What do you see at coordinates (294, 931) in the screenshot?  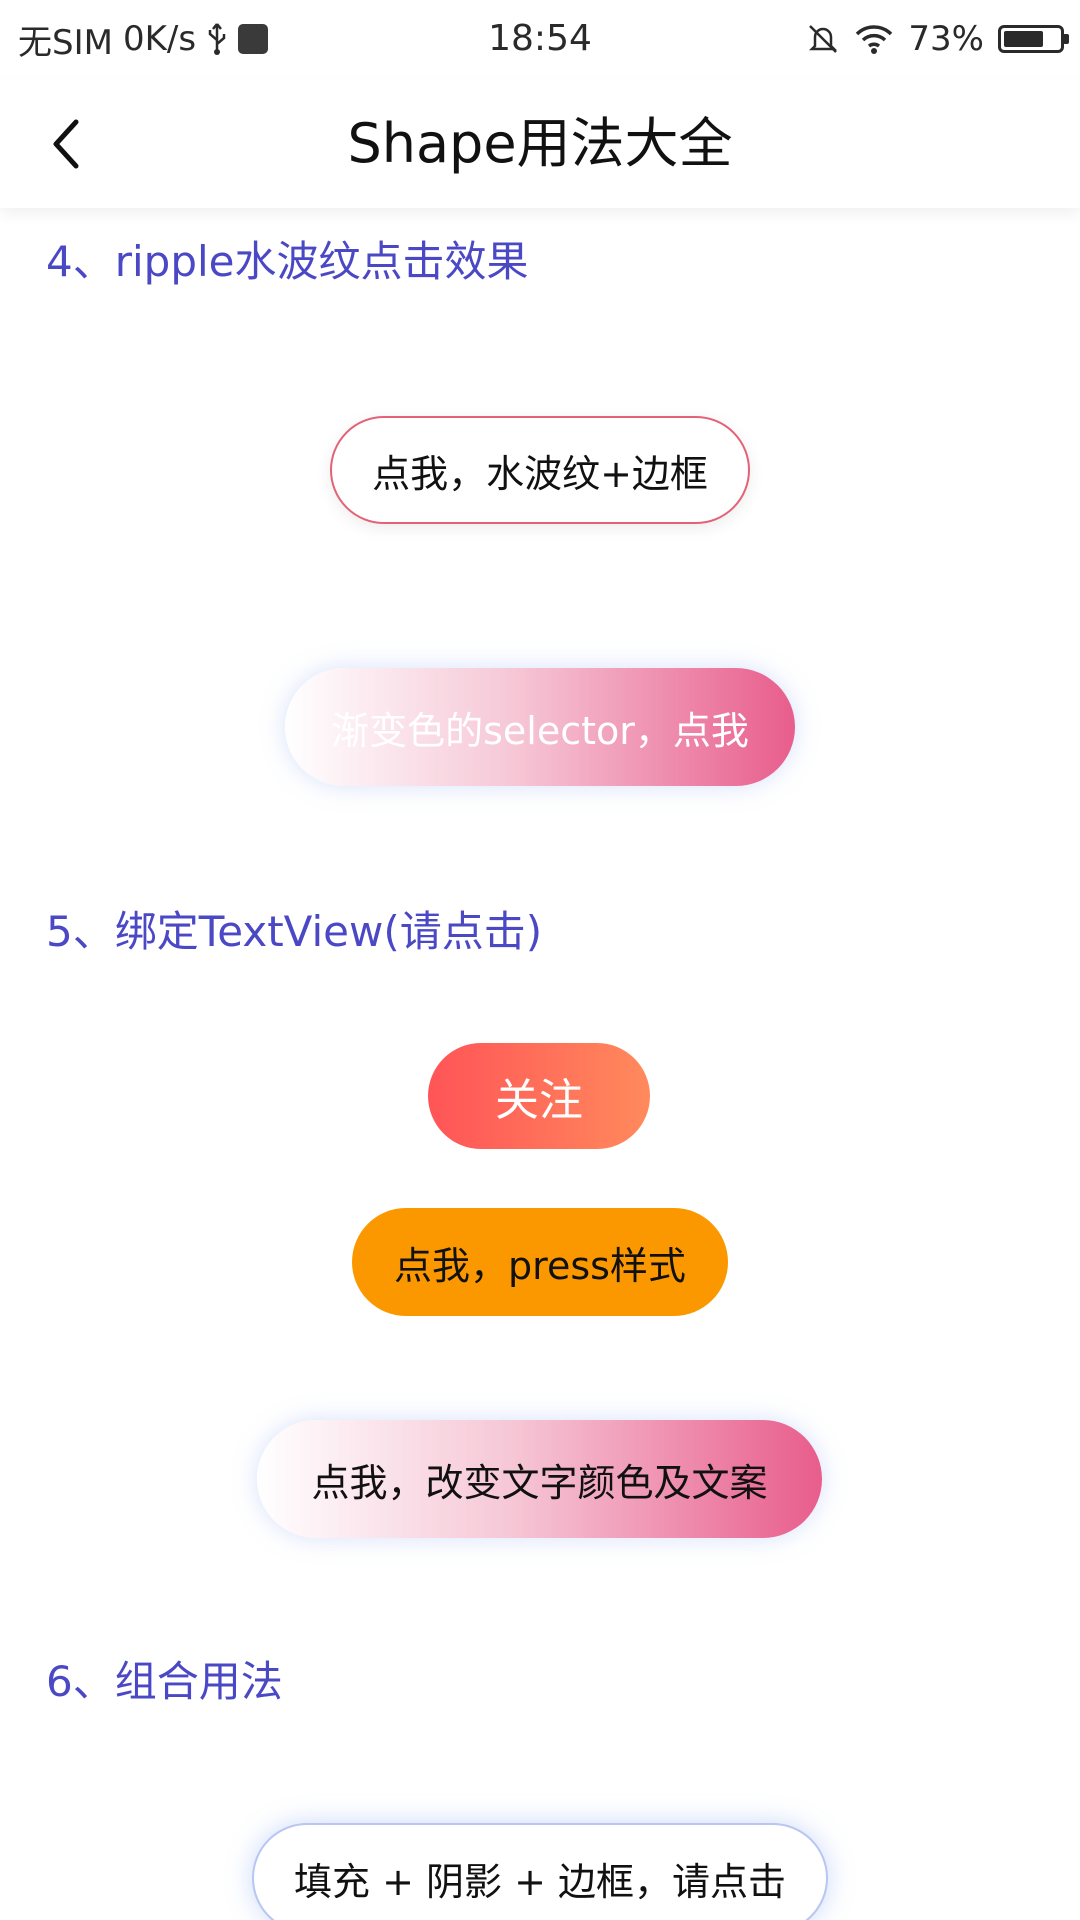 I see `section-title-textview: 5、绑定TextView(请点击)` at bounding box center [294, 931].